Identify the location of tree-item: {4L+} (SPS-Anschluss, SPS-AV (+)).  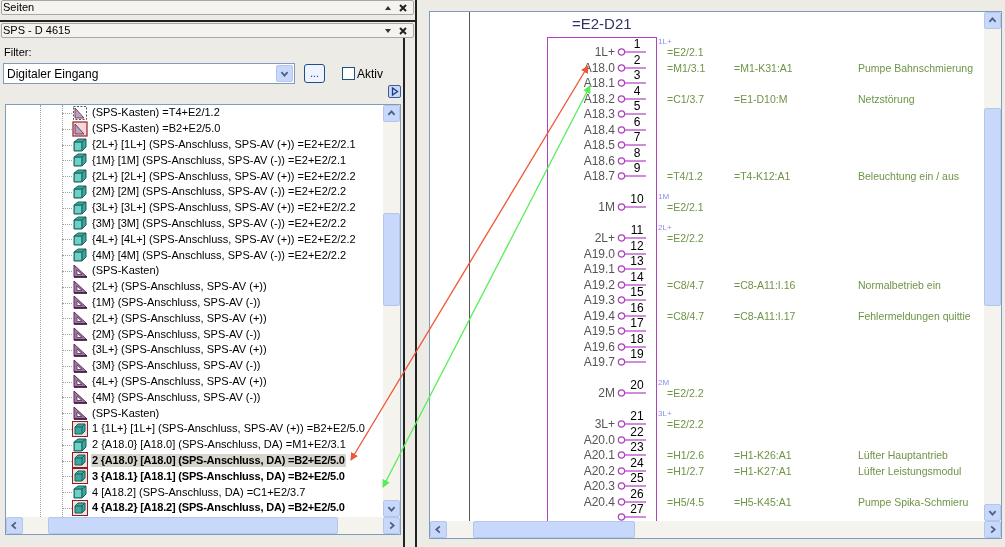
(179, 381).